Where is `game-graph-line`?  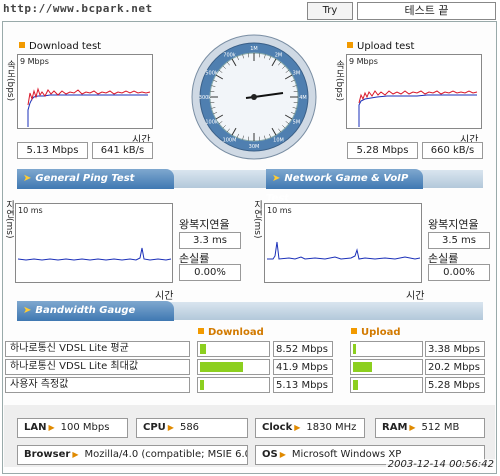
game-graph-line is located at coordinates (344, 250).